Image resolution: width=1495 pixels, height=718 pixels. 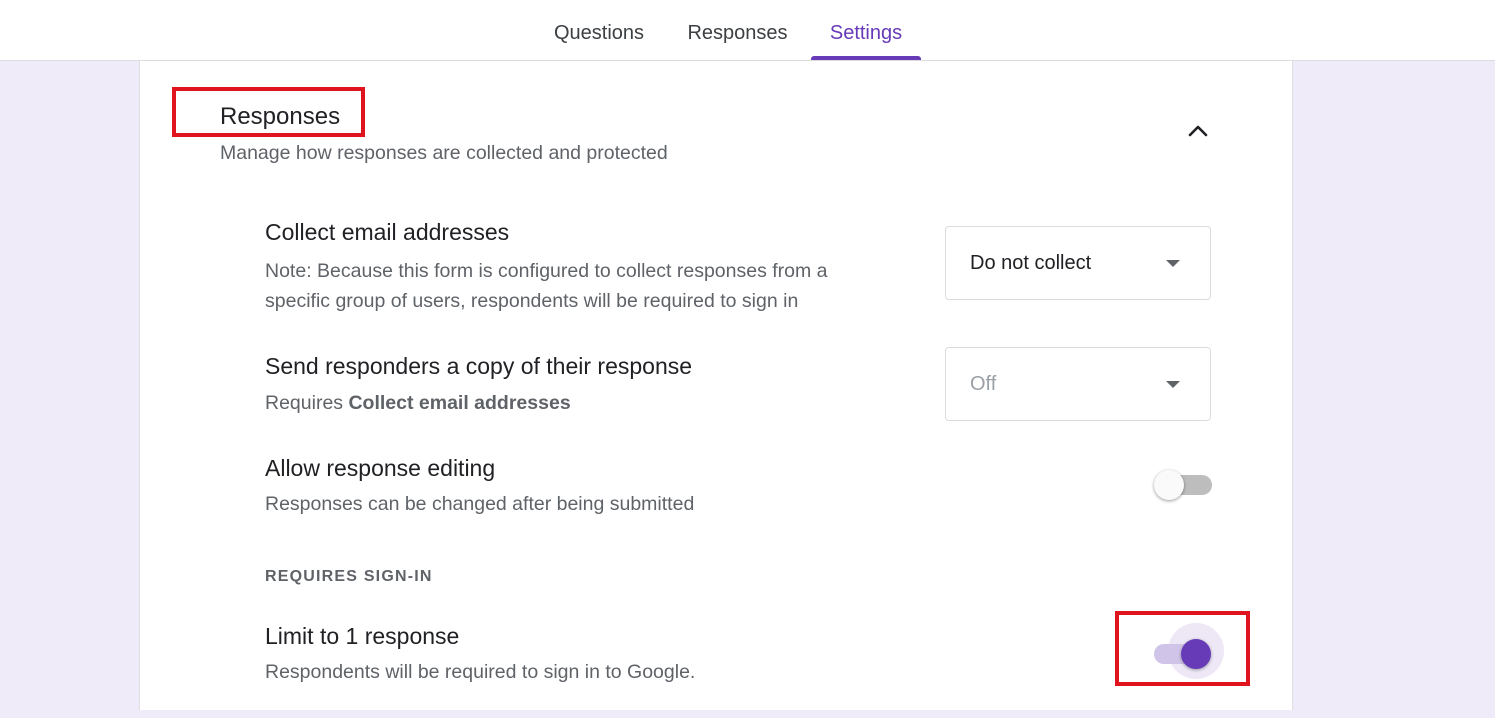 I want to click on highlight-box-limit-toggle, so click(x=1182, y=648).